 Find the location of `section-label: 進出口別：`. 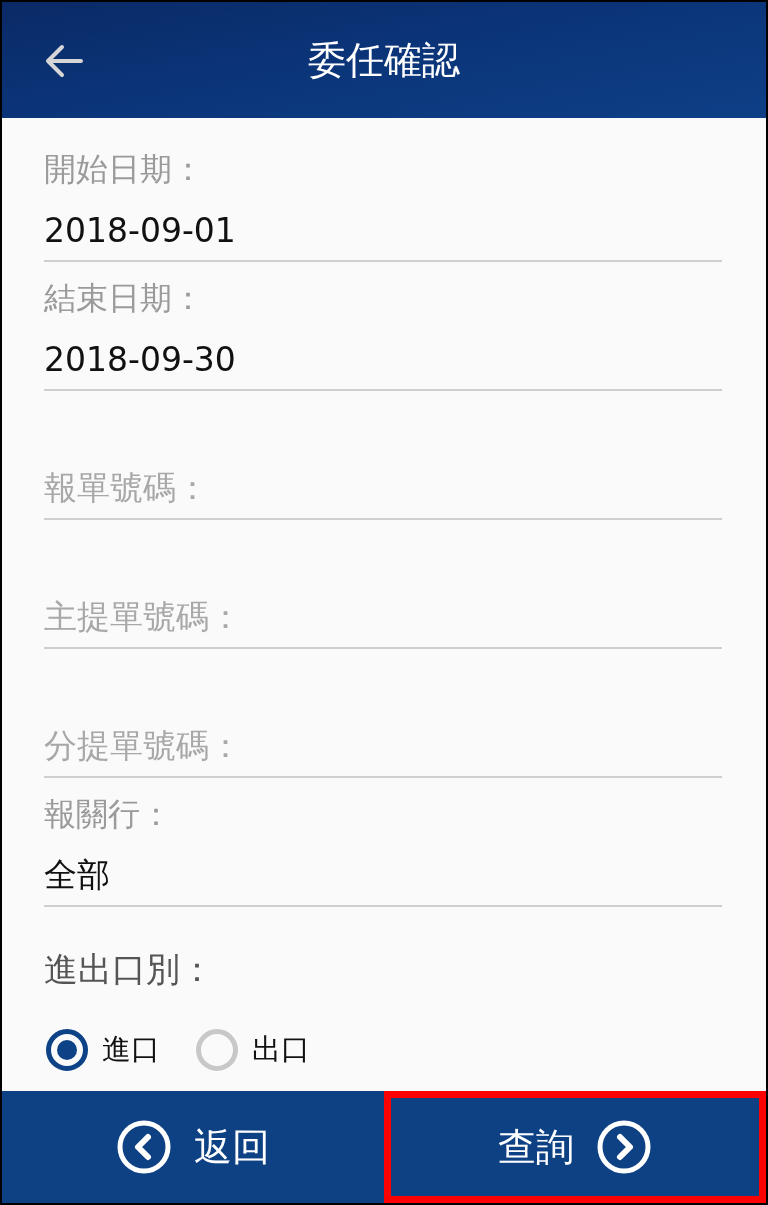

section-label: 進出口別： is located at coordinates (129, 969).